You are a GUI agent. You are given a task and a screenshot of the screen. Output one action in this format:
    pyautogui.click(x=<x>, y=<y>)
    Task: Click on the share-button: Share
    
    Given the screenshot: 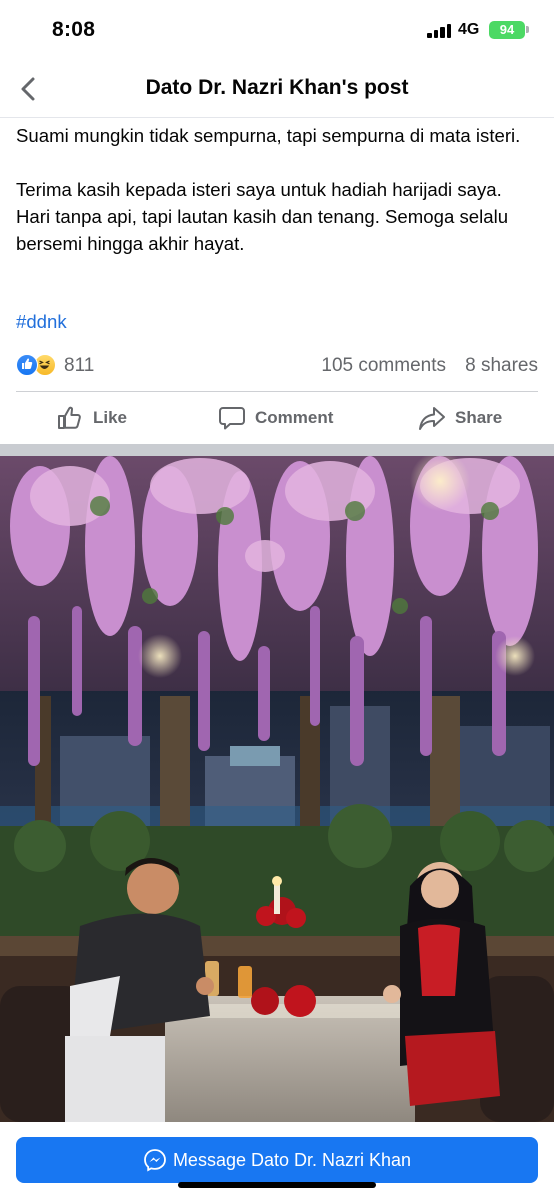 What is the action you would take?
    pyautogui.click(x=460, y=418)
    